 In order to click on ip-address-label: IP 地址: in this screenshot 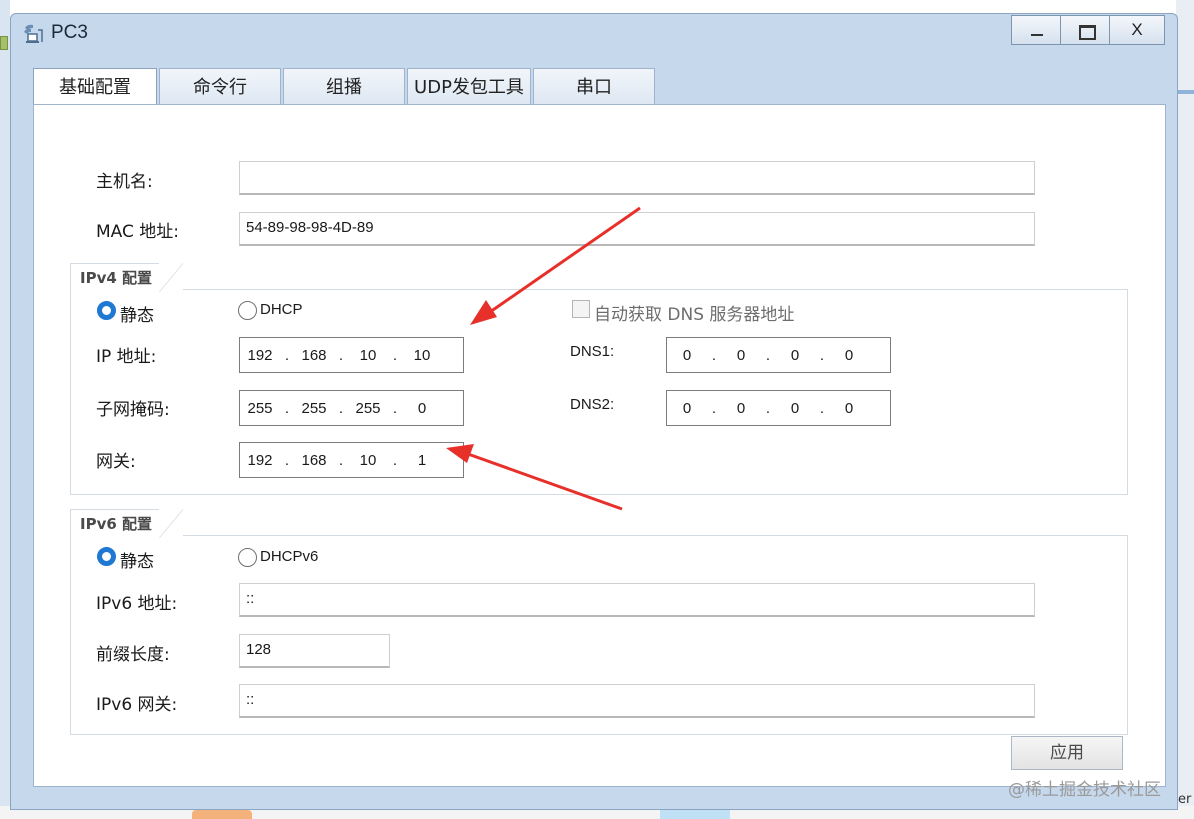, I will do `click(126, 357)`.